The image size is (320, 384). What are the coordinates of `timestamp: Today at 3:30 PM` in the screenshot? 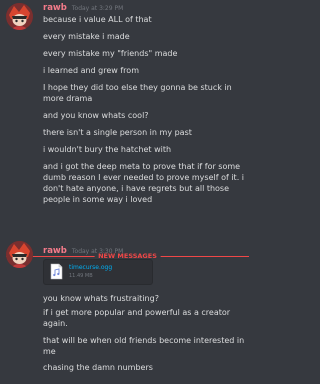 It's located at (97, 251).